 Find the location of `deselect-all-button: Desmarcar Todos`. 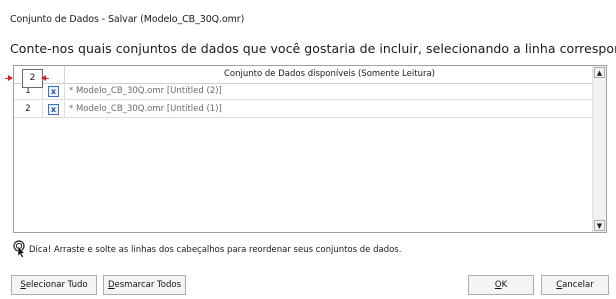

deselect-all-button: Desmarcar Todos is located at coordinates (144, 285).